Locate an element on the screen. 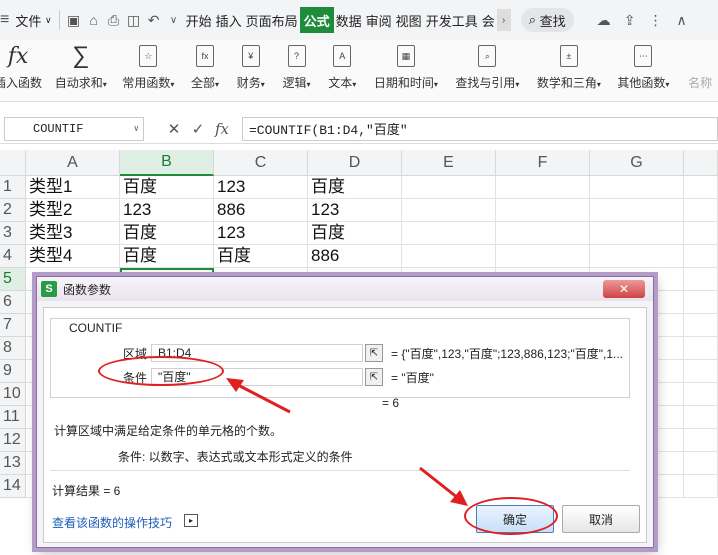  lookup-reference-button: ⌕ 查找与引用▾ is located at coordinates (488, 70).